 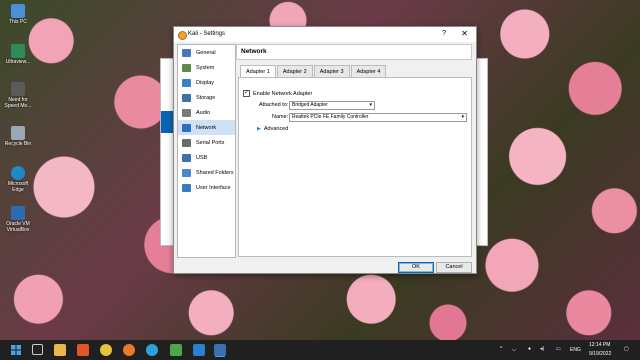 I want to click on enable-adapter-checkbox, so click(x=246, y=93).